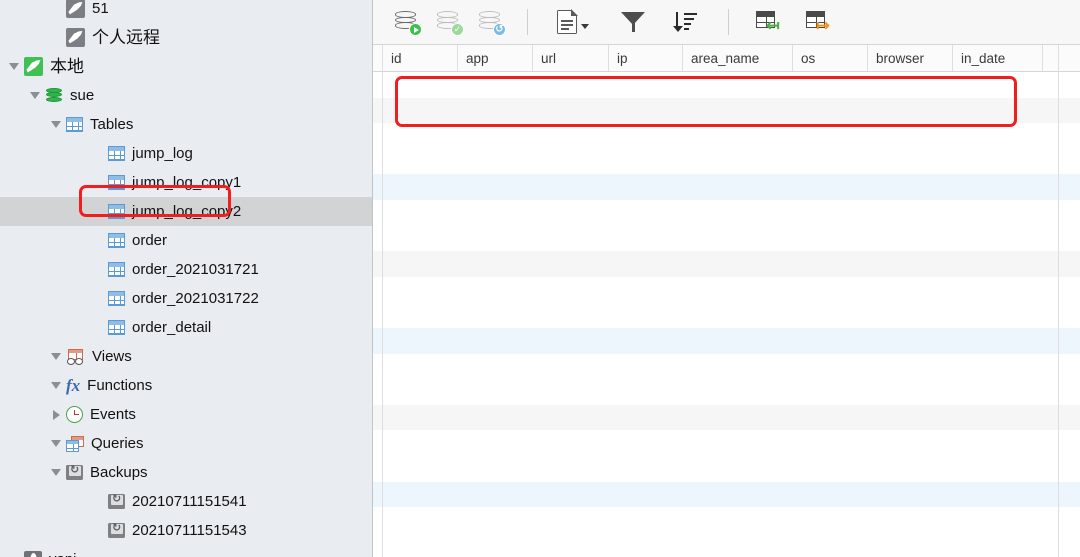 This screenshot has height=557, width=1080. What do you see at coordinates (646, 58) in the screenshot?
I see `column-header-ip: ip` at bounding box center [646, 58].